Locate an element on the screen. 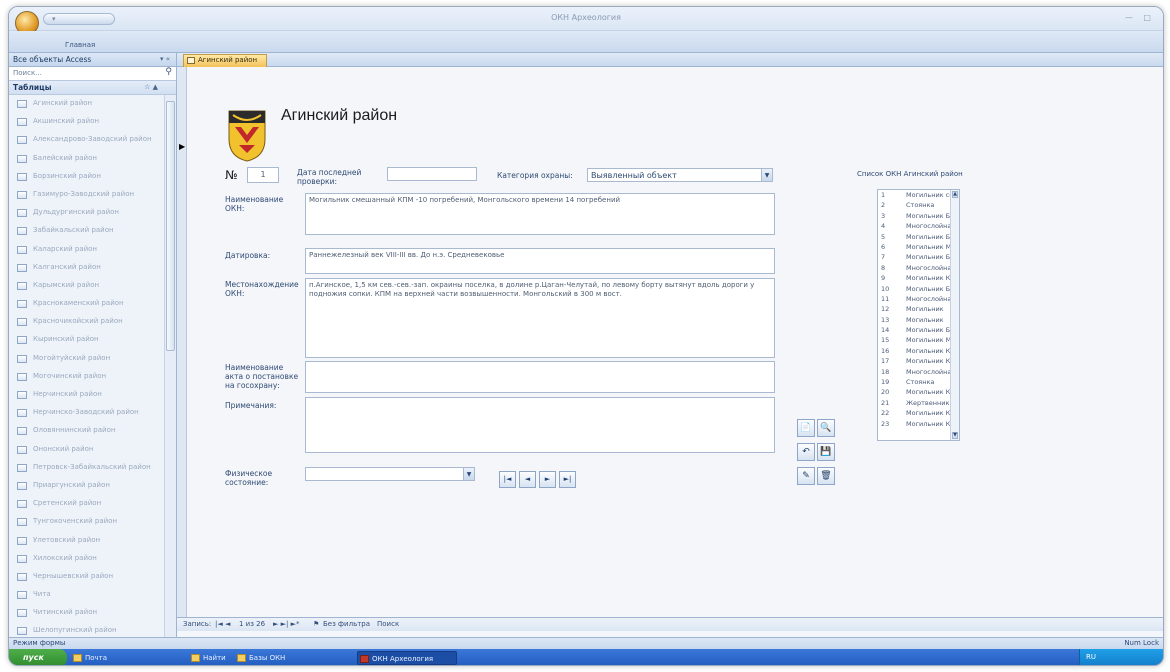  nav-table-item: Кыринский район is located at coordinates (86, 340).